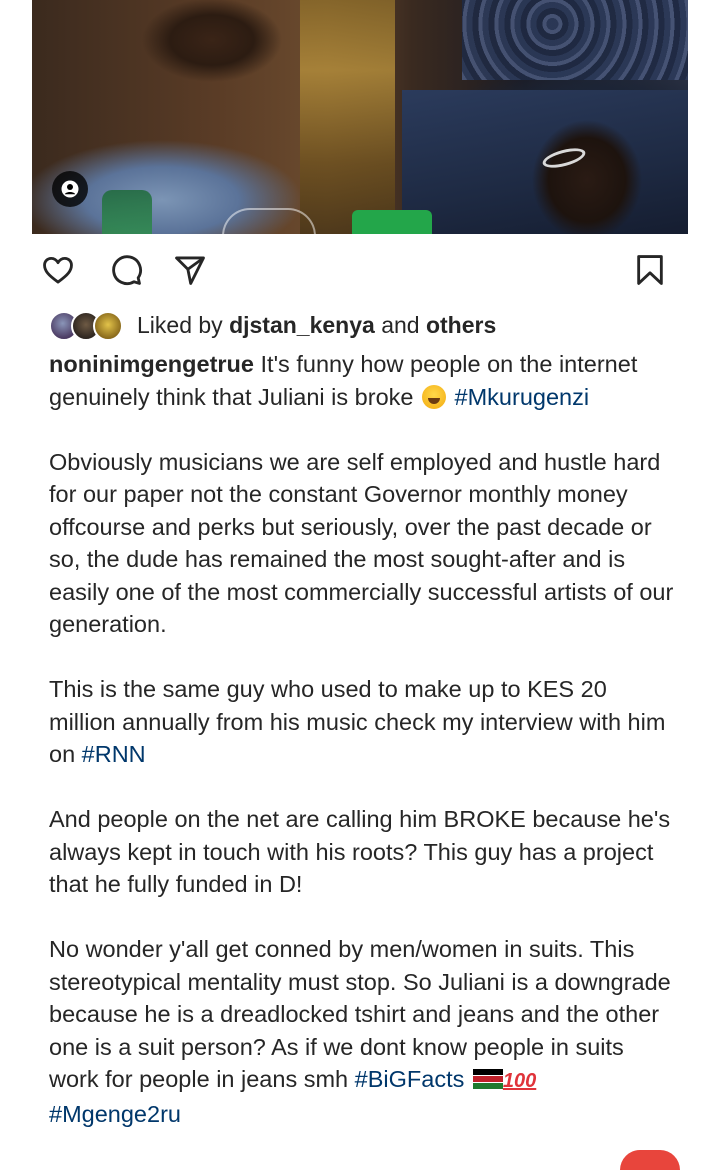  What do you see at coordinates (151, 364) in the screenshot?
I see `caption-username: noninimgengetrue` at bounding box center [151, 364].